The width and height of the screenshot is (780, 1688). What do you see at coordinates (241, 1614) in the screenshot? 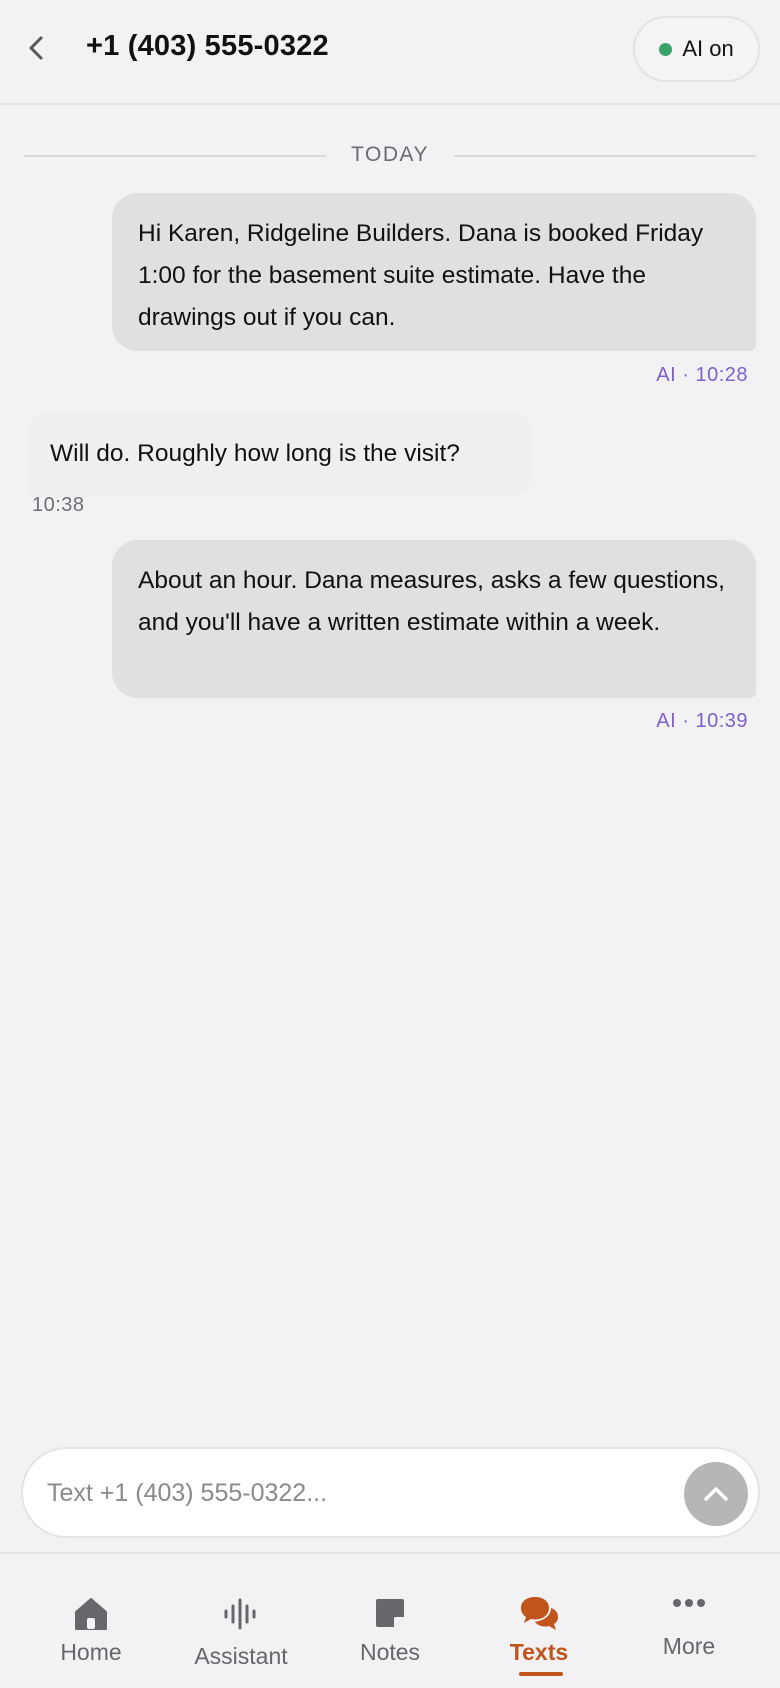
I see `waveform-icon` at bounding box center [241, 1614].